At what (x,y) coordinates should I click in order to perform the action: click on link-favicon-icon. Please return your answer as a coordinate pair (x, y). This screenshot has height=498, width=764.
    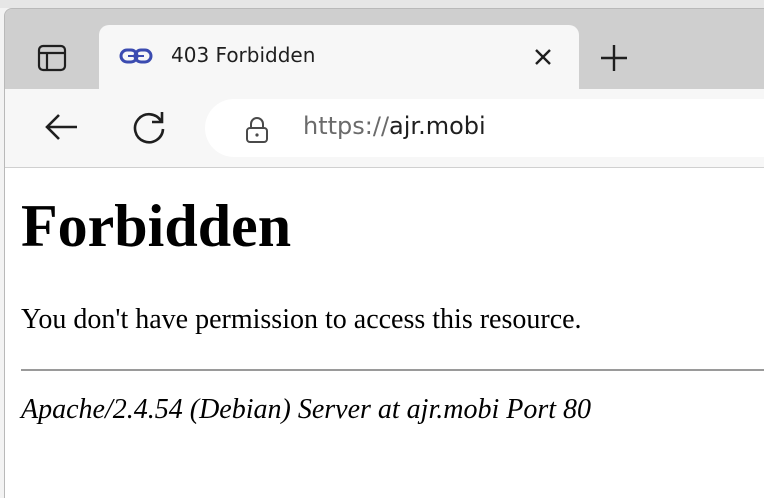
    Looking at the image, I should click on (136, 56).